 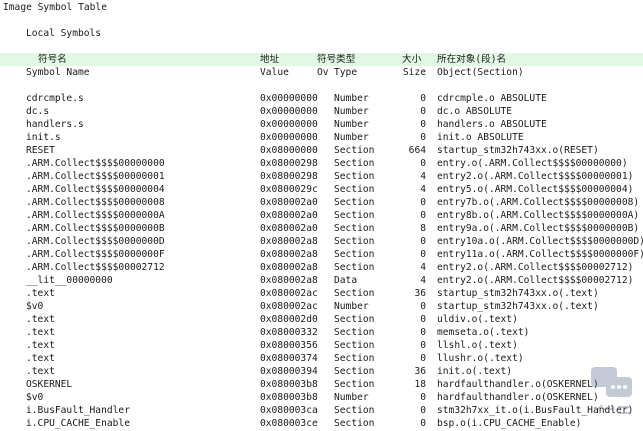 I want to click on cell-name: handlers.s, so click(x=55, y=124).